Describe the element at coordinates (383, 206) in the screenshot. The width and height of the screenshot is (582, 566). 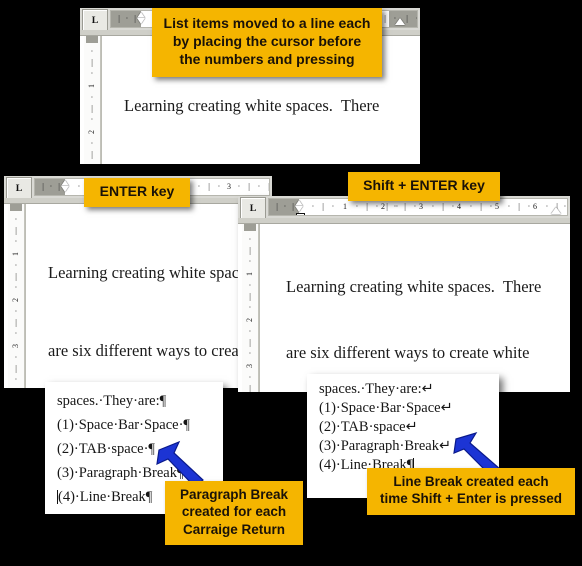
I see `ruler-number: 2` at that location.